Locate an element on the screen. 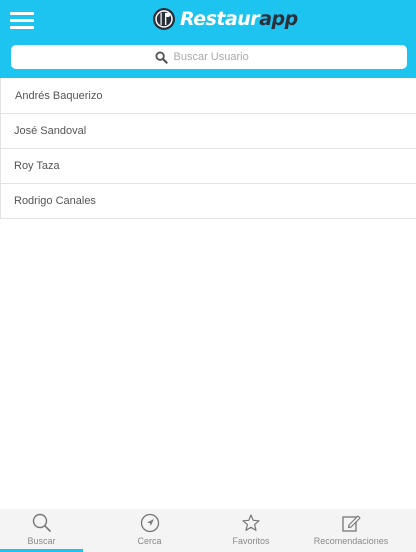 The height and width of the screenshot is (552, 416). list-item: José Sandoval is located at coordinates (208, 131).